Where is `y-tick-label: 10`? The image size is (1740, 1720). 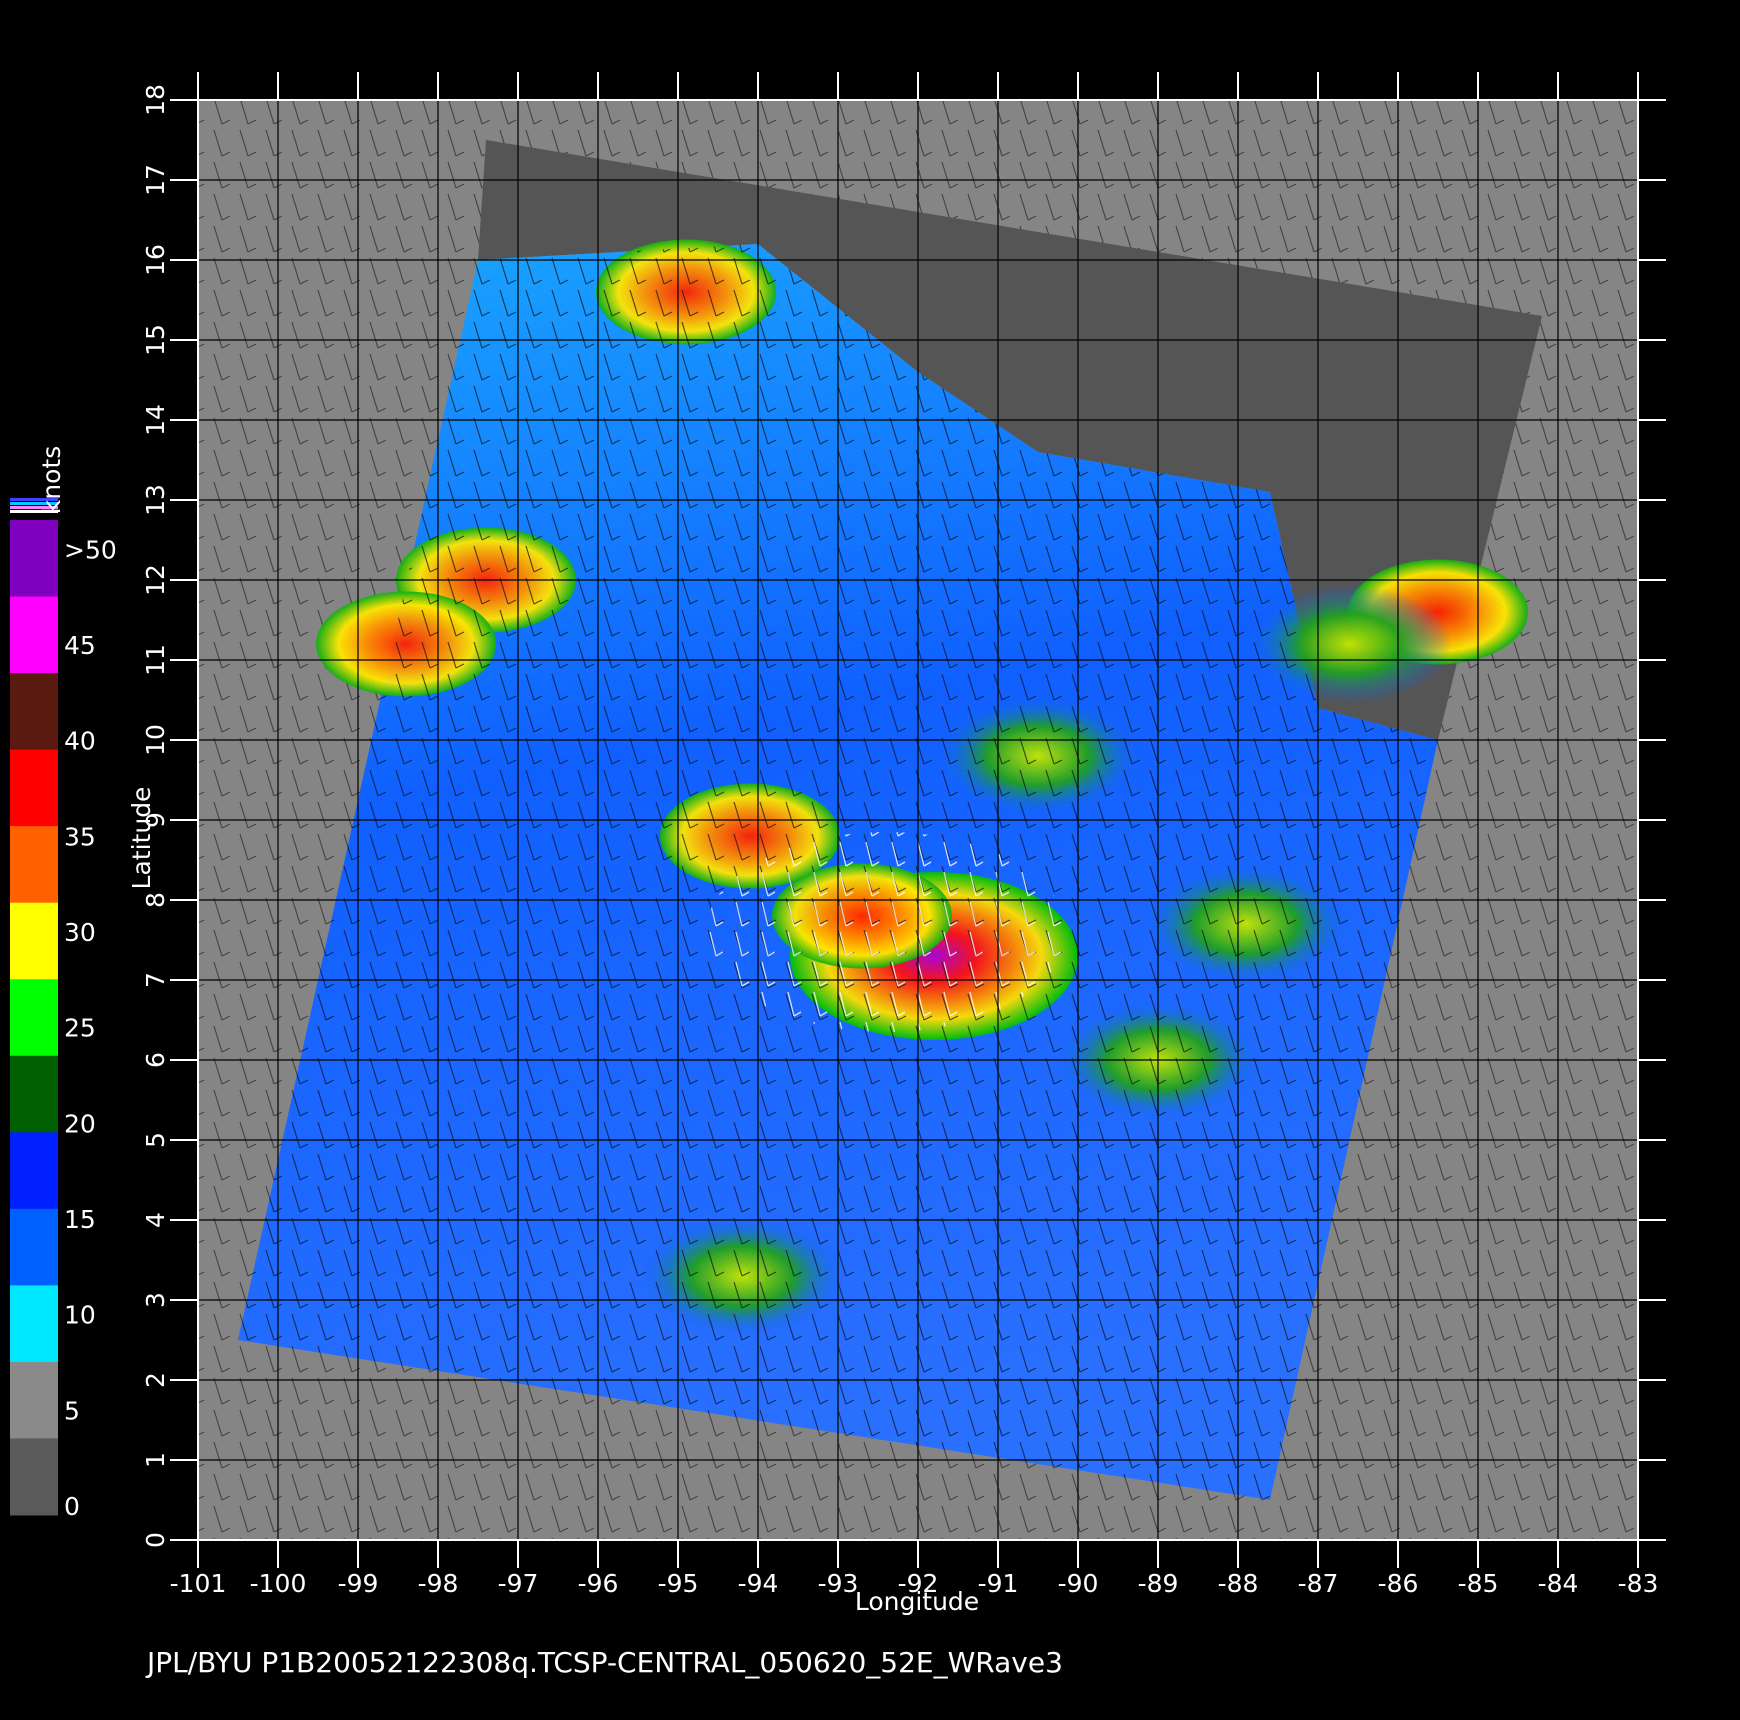
y-tick-label: 10 is located at coordinates (155, 740).